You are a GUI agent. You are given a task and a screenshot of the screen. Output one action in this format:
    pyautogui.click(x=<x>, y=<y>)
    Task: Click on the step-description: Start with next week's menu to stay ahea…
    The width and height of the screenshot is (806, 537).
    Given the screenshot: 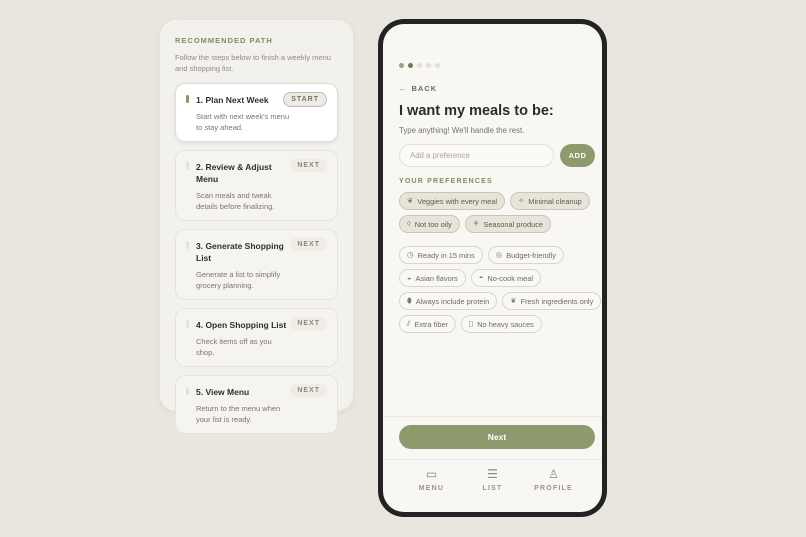 What is the action you would take?
    pyautogui.click(x=243, y=122)
    